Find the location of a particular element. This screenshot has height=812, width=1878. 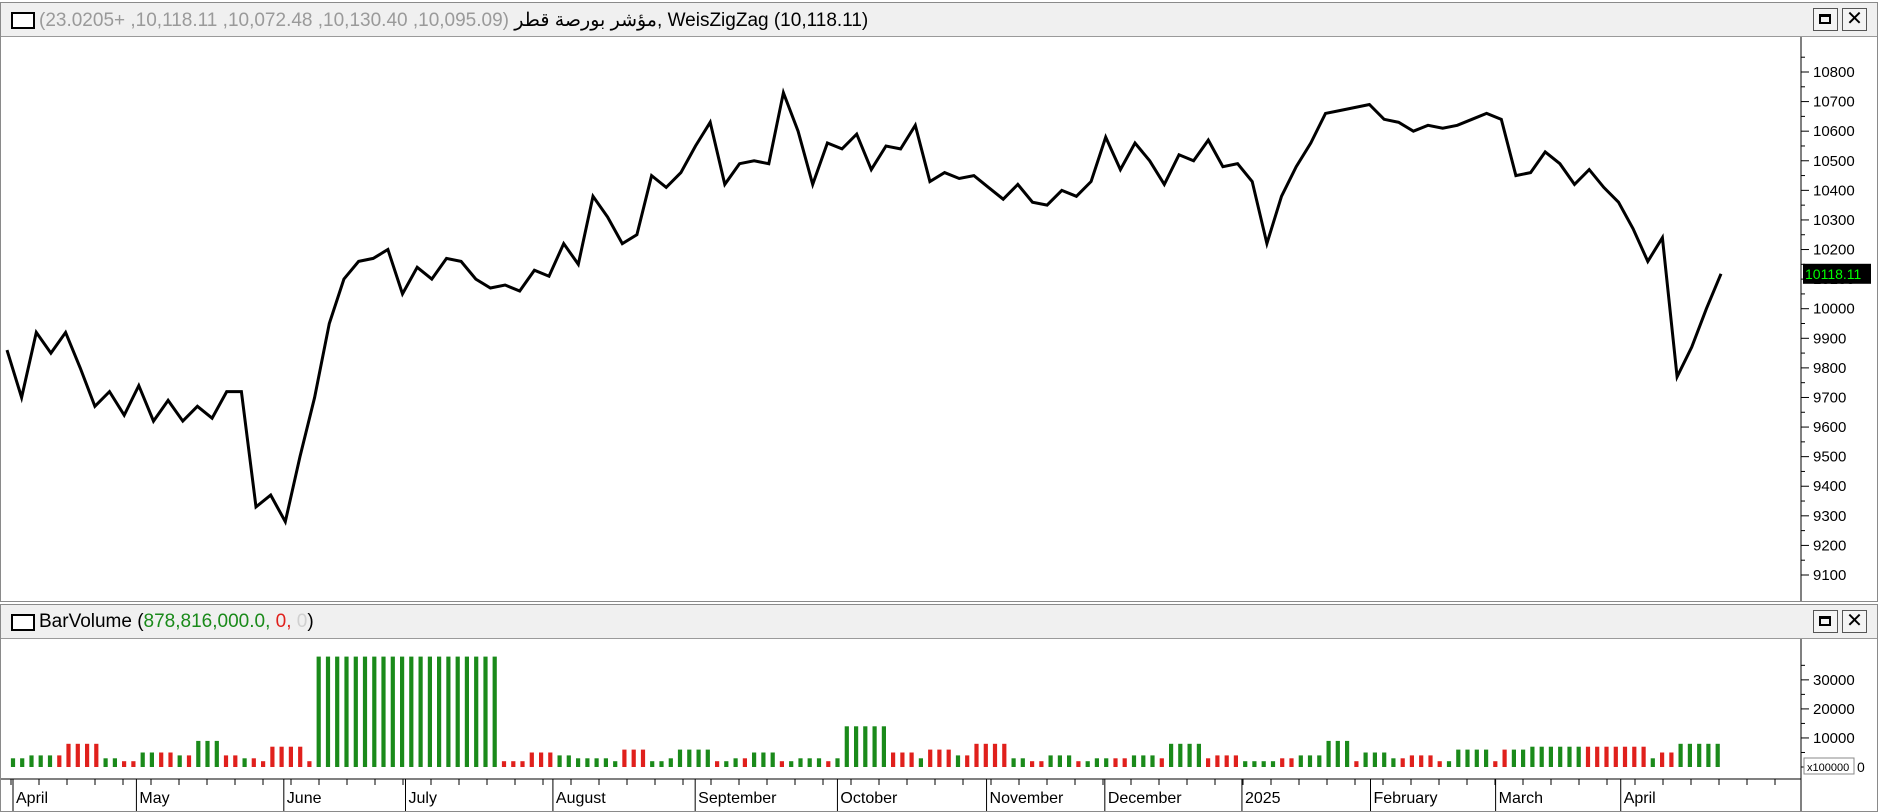

price-y-tick-label: 10200 is located at coordinates (1834, 250).